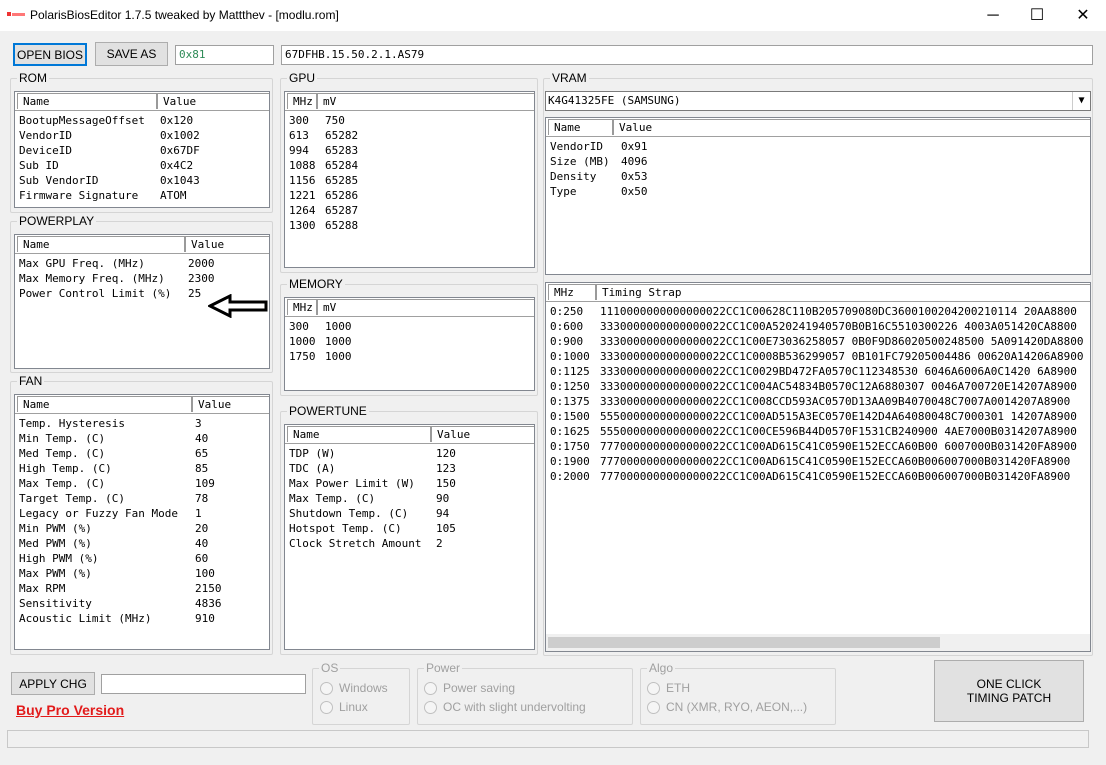 The width and height of the screenshot is (1106, 765). What do you see at coordinates (411, 225) in the screenshot?
I see `table-row: 1300 65288` at bounding box center [411, 225].